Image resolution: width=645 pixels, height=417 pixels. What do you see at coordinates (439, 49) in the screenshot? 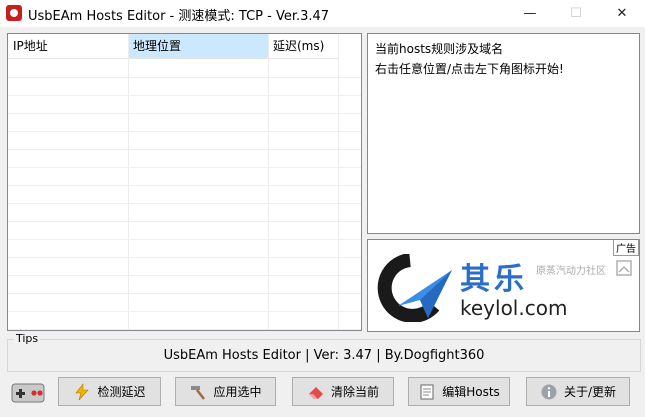
I see `info-line: 当前hosts规则涉及域名` at bounding box center [439, 49].